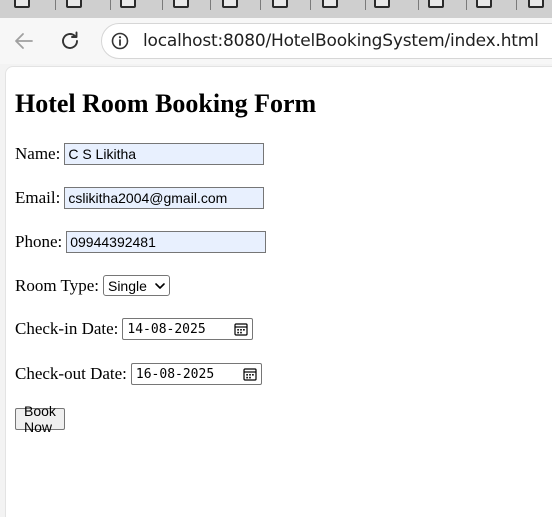  What do you see at coordinates (166, 103) in the screenshot?
I see `page-title: Hotel Room Booking Form` at bounding box center [166, 103].